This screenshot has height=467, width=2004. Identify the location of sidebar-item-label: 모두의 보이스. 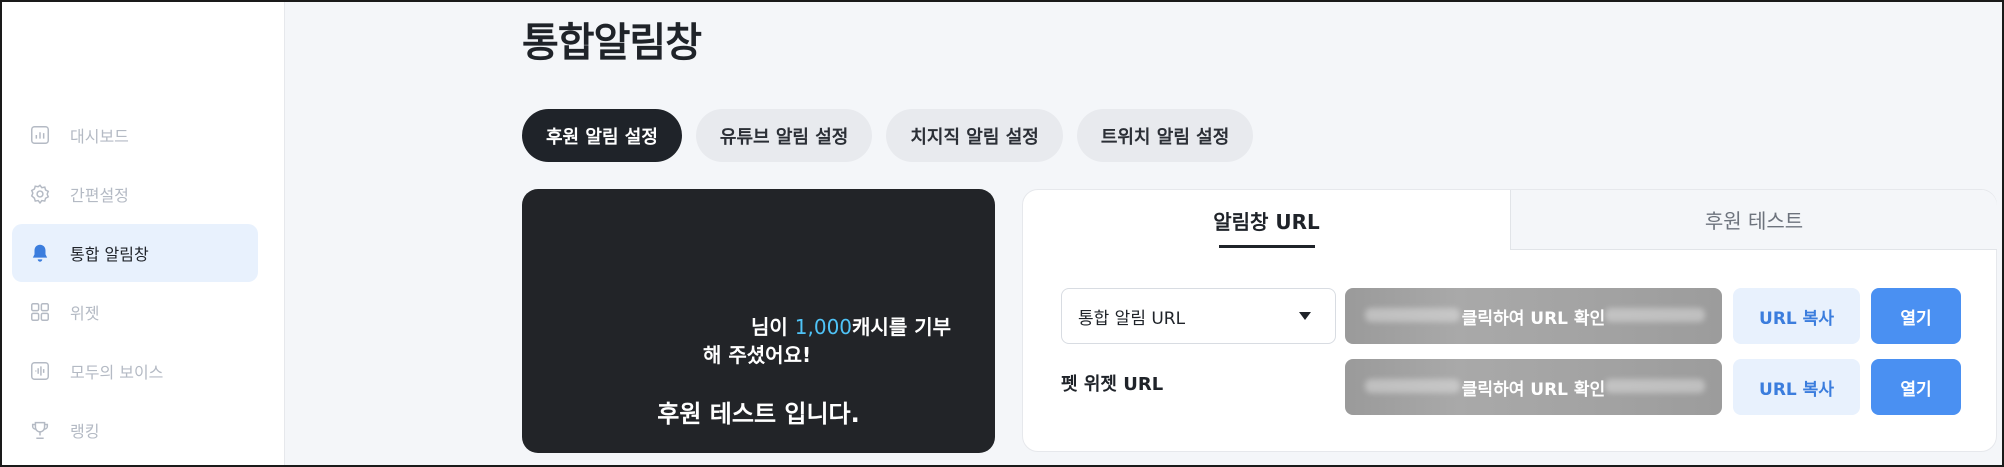
(117, 372).